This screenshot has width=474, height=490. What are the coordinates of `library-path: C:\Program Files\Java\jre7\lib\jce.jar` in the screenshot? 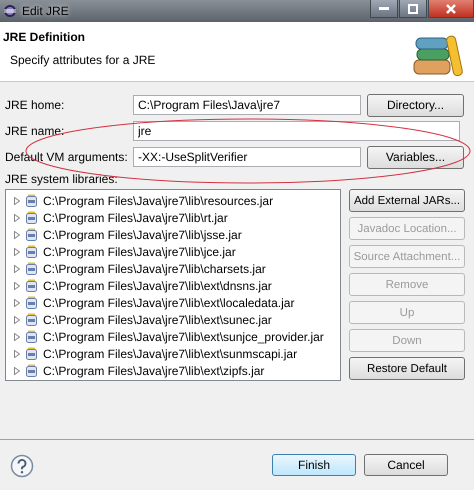 It's located at (139, 251).